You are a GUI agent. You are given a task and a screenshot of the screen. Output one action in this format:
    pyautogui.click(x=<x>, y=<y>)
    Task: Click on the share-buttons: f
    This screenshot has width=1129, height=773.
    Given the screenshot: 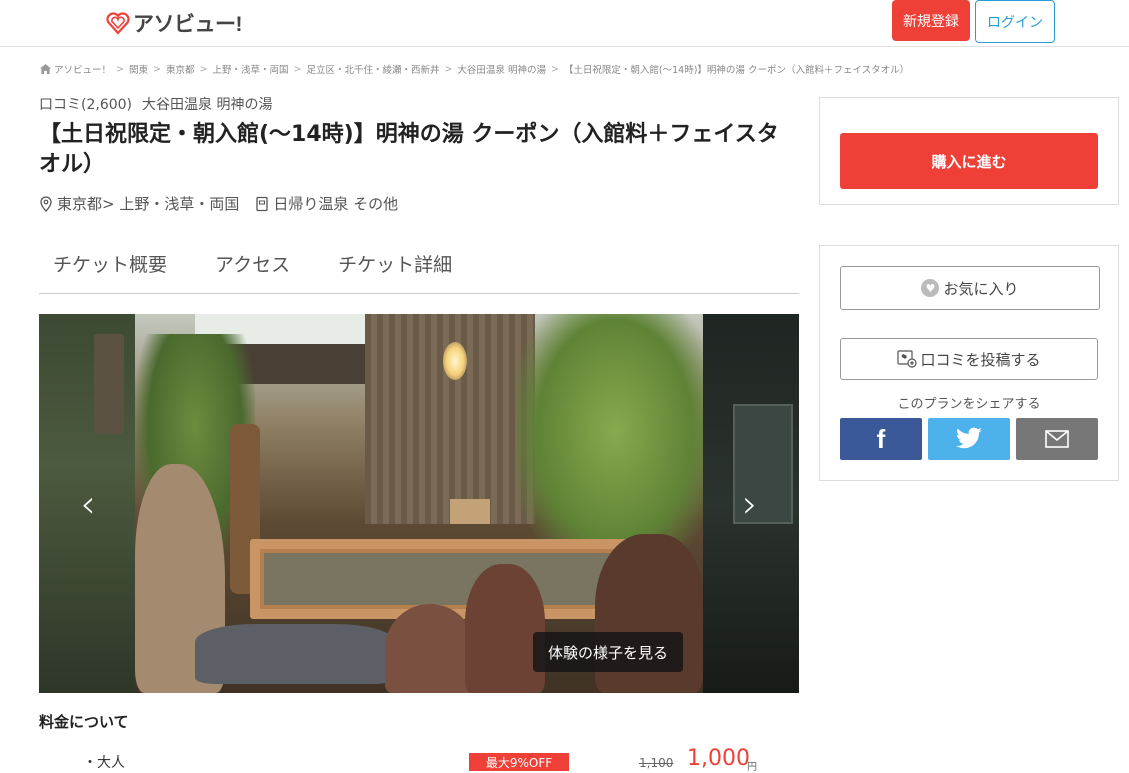 What is the action you would take?
    pyautogui.click(x=969, y=439)
    